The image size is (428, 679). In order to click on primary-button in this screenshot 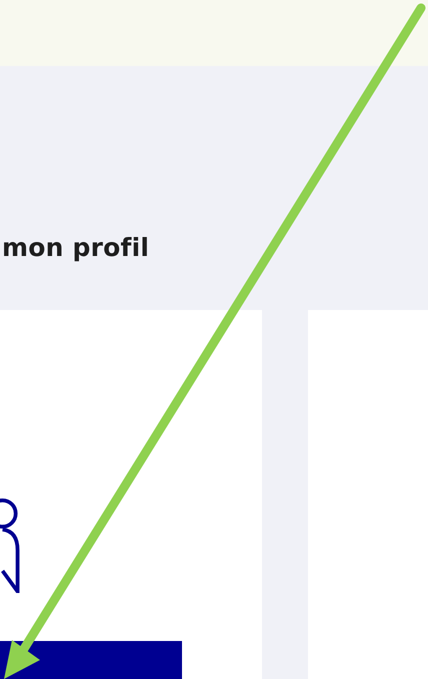, I will do `click(91, 660)`.